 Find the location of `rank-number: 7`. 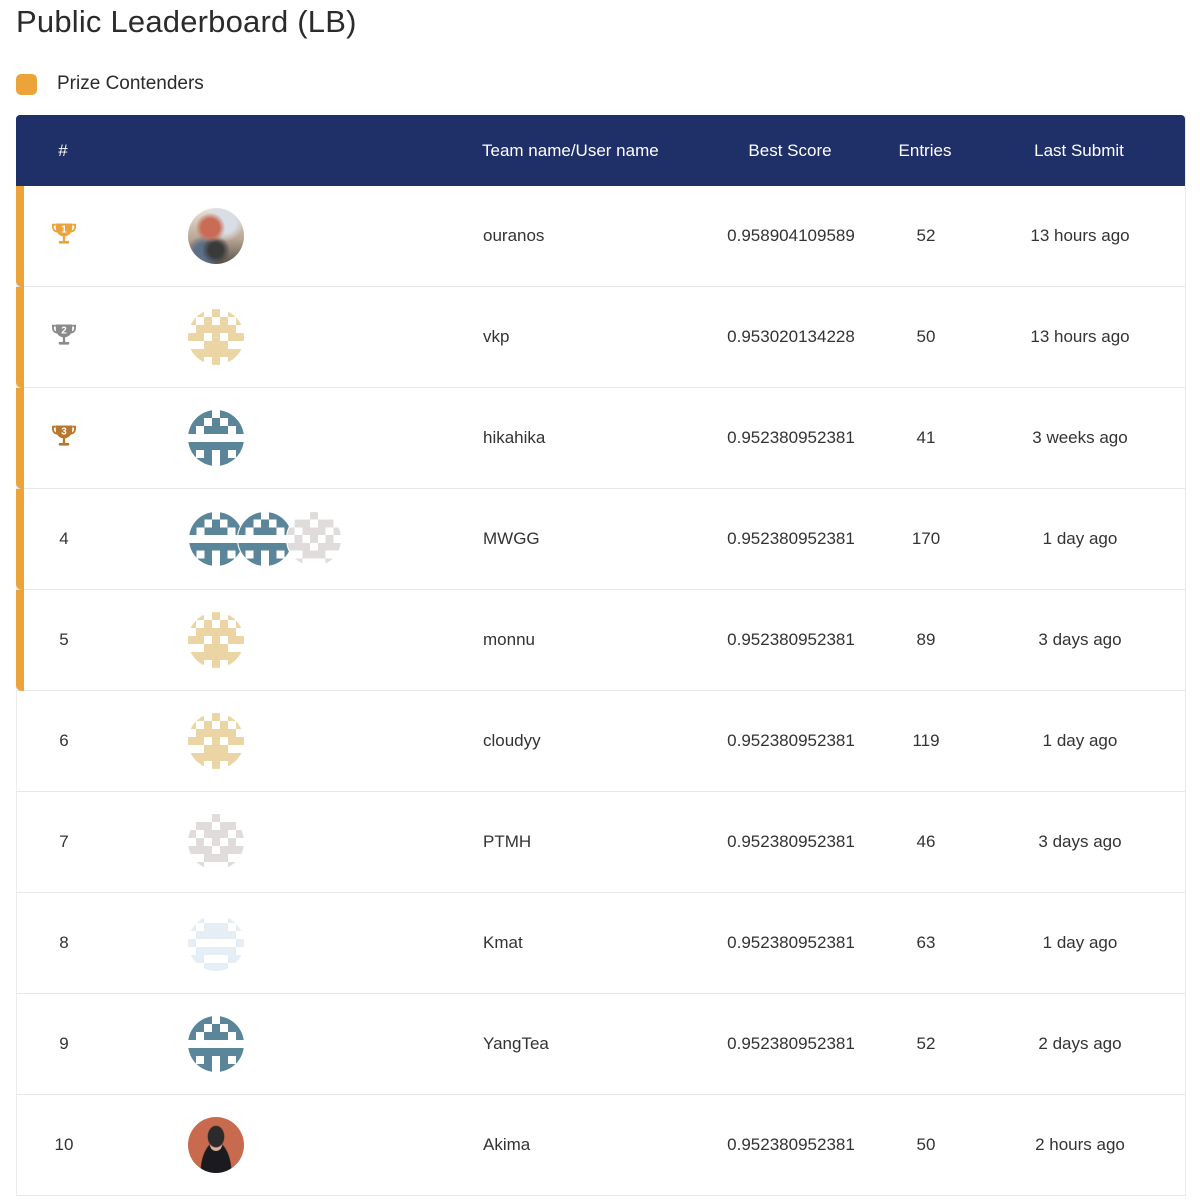

rank-number: 7 is located at coordinates (64, 841).